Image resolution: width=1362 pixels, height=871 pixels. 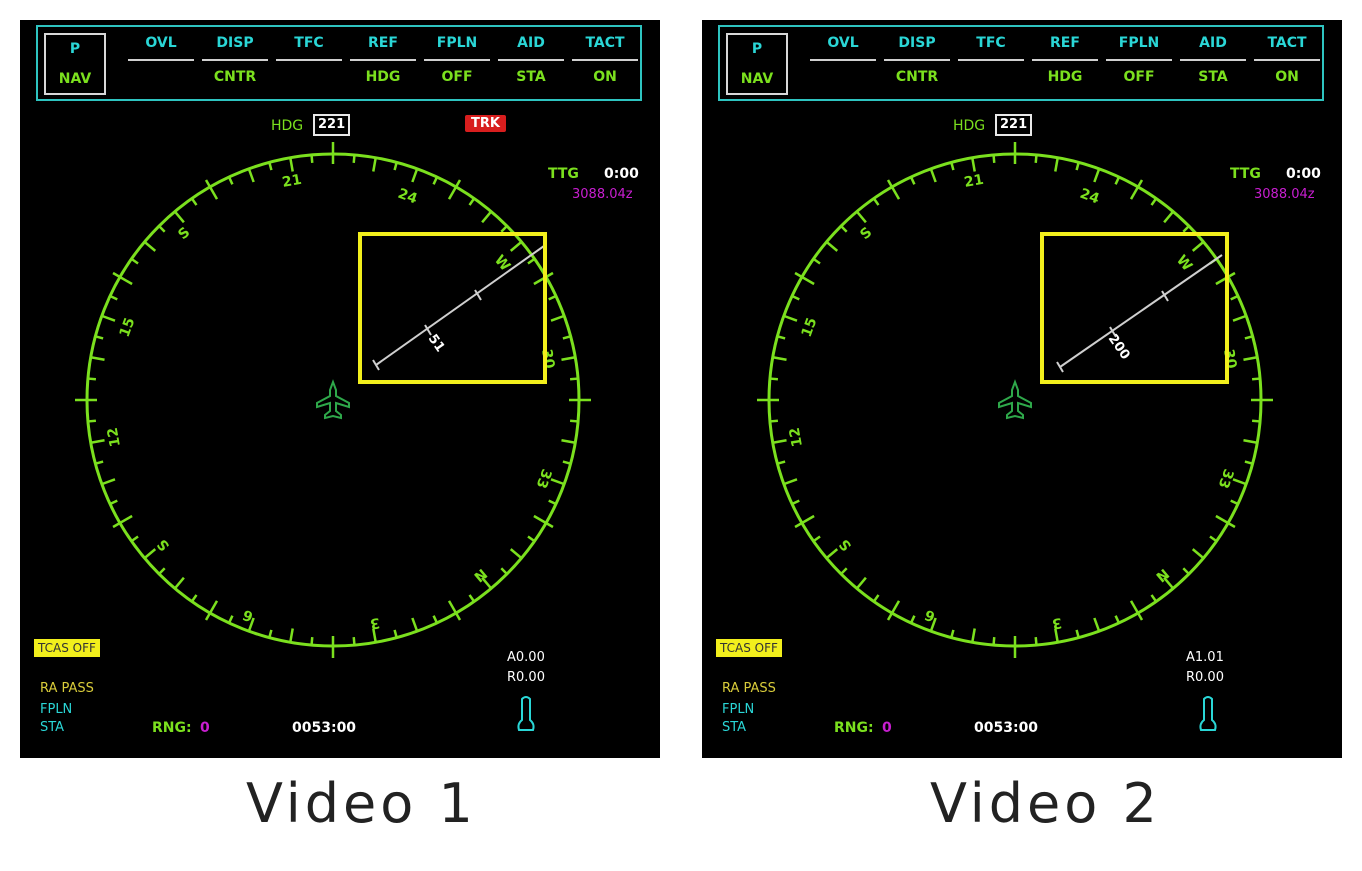 I want to click on highlight-box, so click(x=452, y=308).